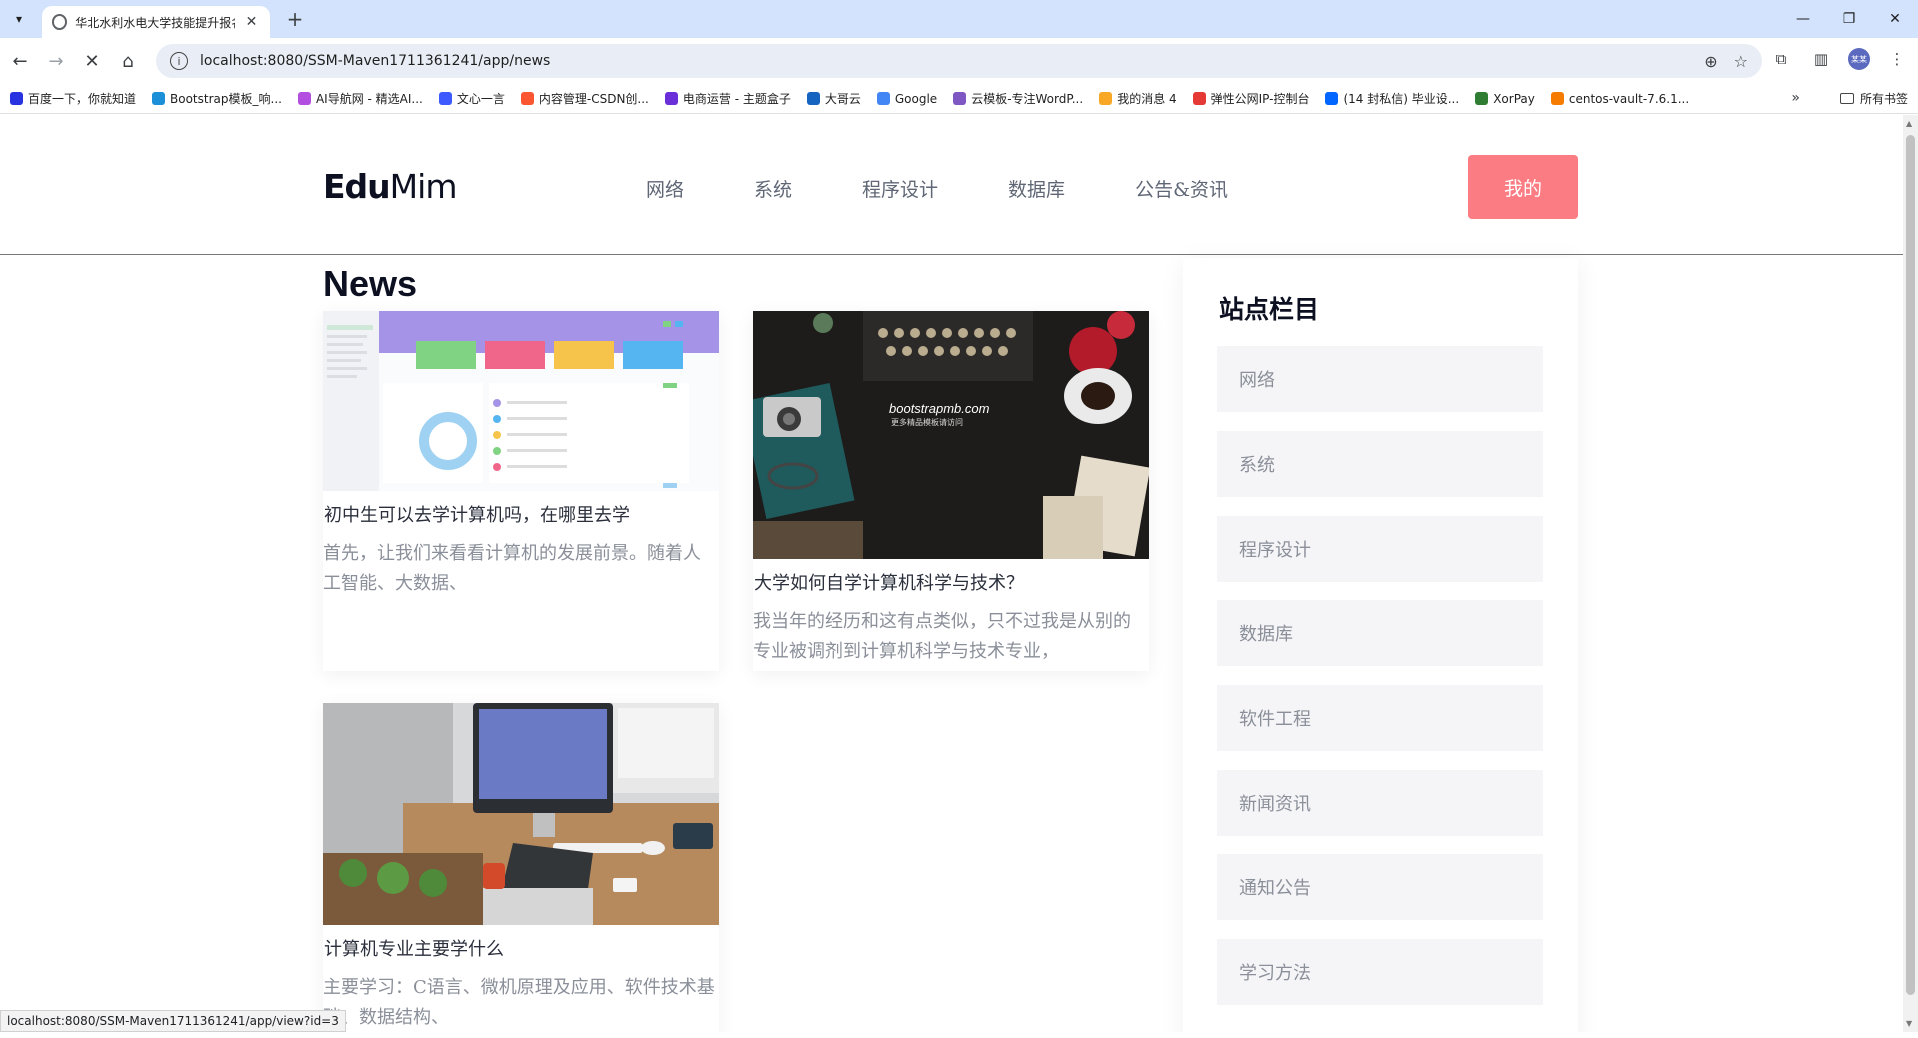 The height and width of the screenshot is (1038, 1918). I want to click on bookmark-item: XorPay, so click(1505, 99).